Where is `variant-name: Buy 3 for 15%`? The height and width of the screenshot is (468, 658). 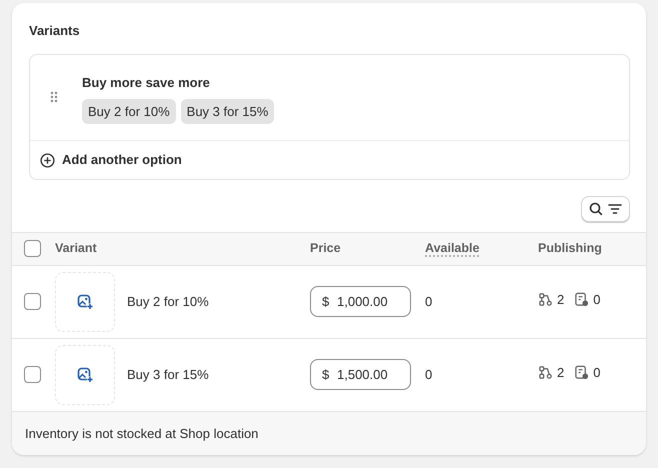 variant-name: Buy 3 for 15% is located at coordinates (168, 375).